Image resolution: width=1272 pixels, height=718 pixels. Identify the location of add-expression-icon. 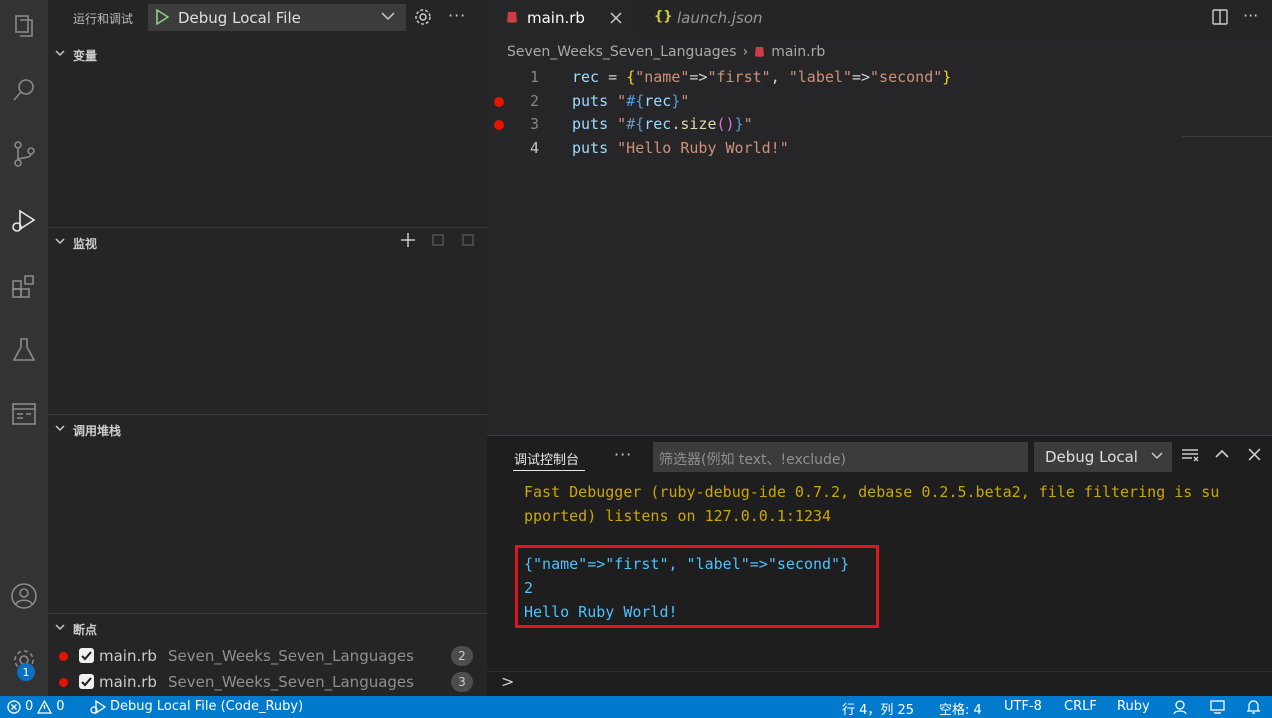
(408, 240).